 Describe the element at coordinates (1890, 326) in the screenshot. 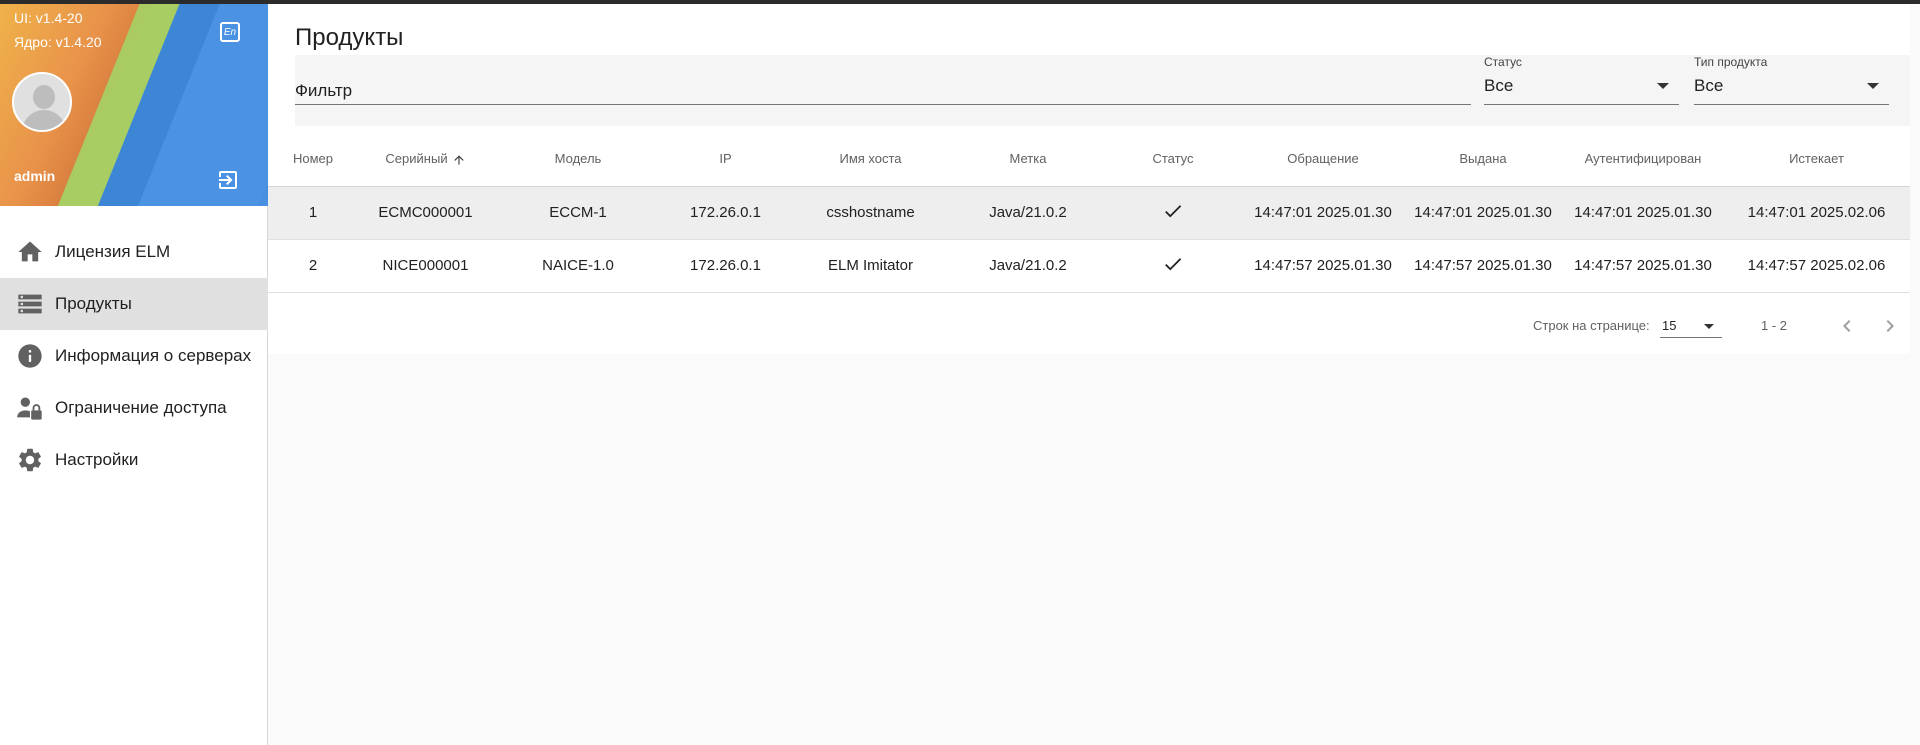

I see `chevron-right-icon` at that location.